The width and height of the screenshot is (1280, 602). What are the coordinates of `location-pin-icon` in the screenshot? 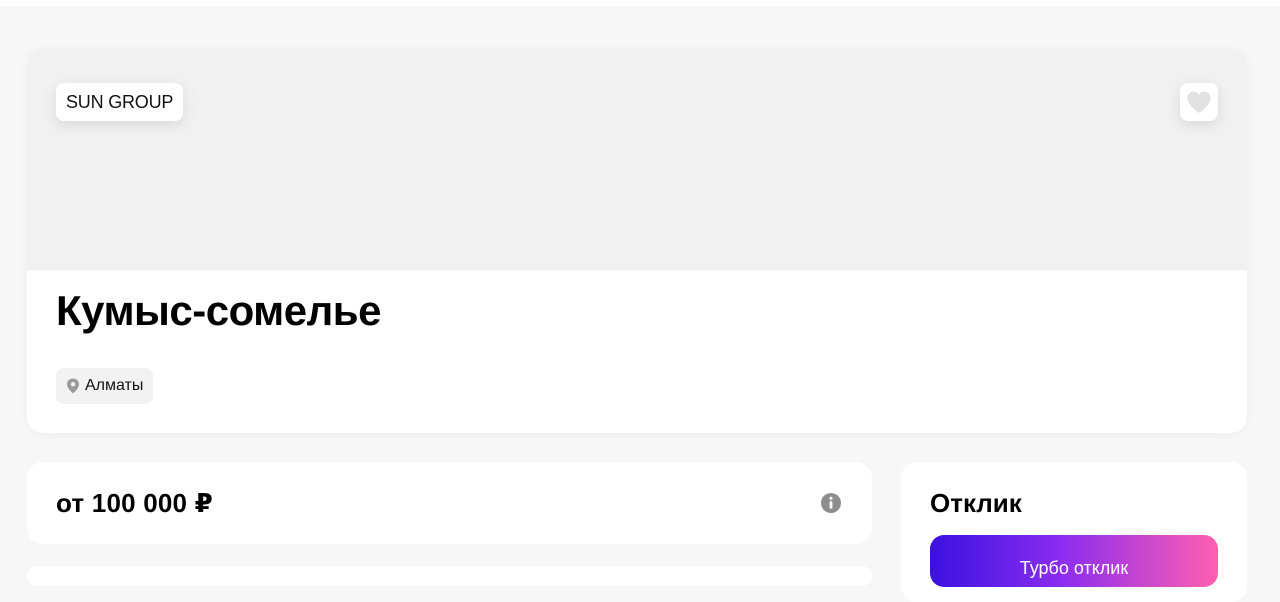 It's located at (73, 386).